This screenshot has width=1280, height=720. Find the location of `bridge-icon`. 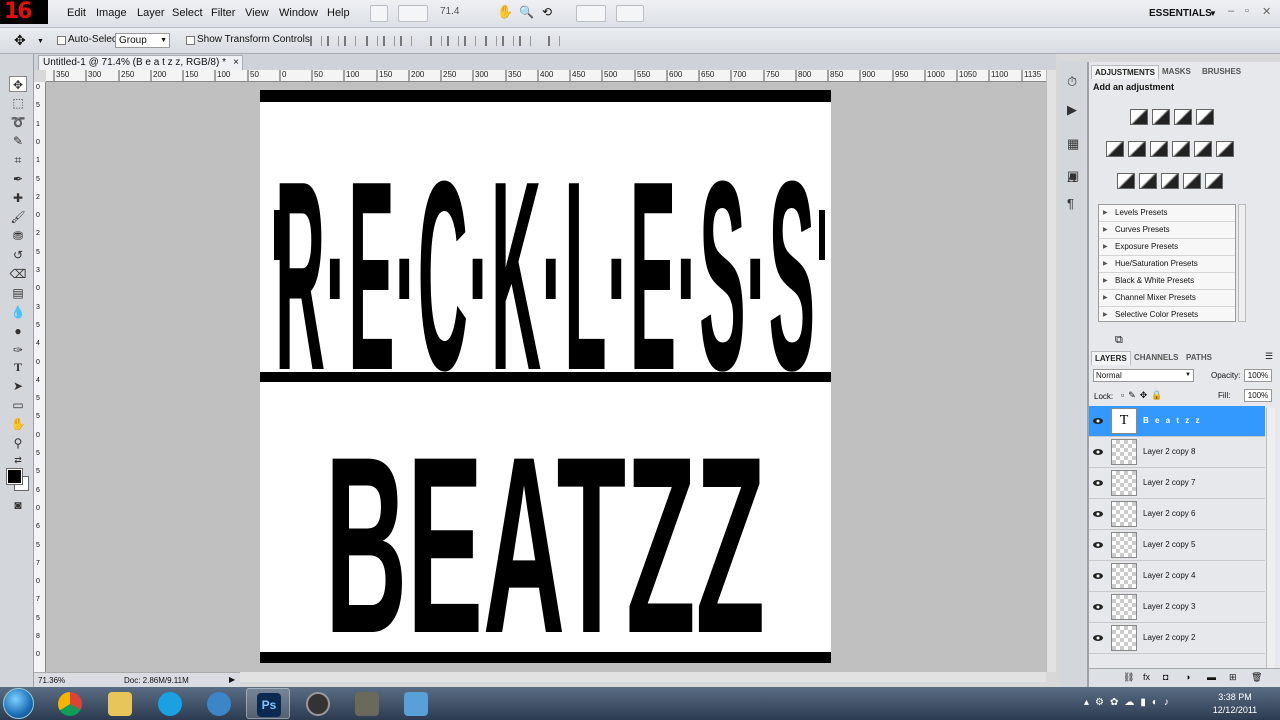

bridge-icon is located at coordinates (379, 13).